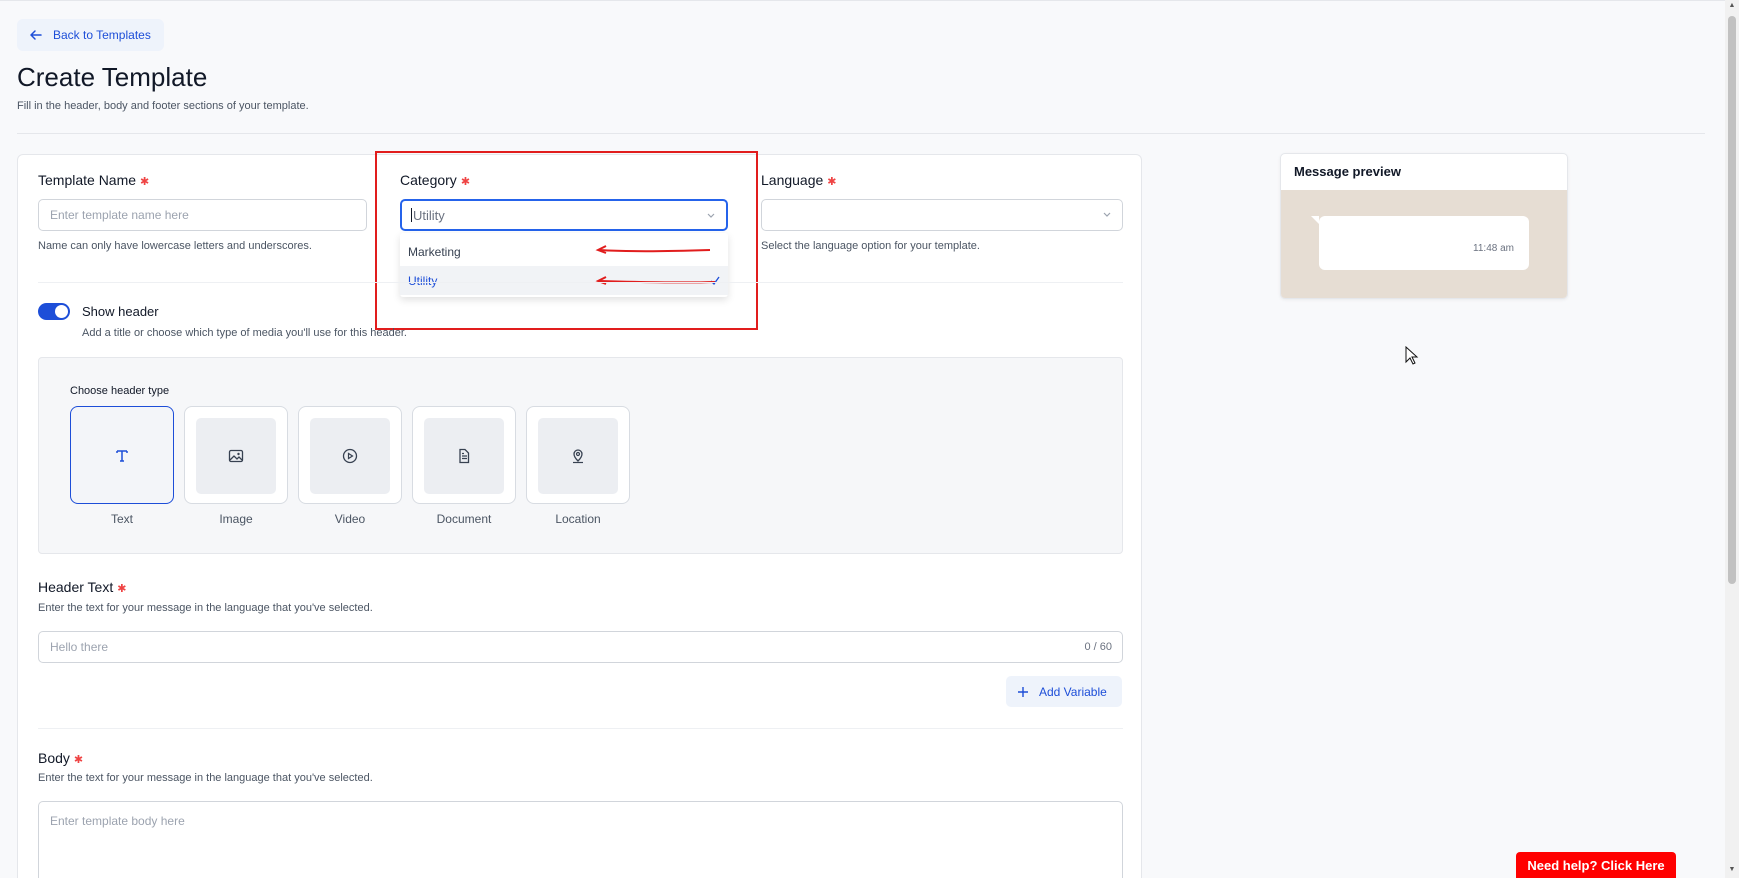  Describe the element at coordinates (1412, 355) in the screenshot. I see `mouse-cursor-icon` at that location.